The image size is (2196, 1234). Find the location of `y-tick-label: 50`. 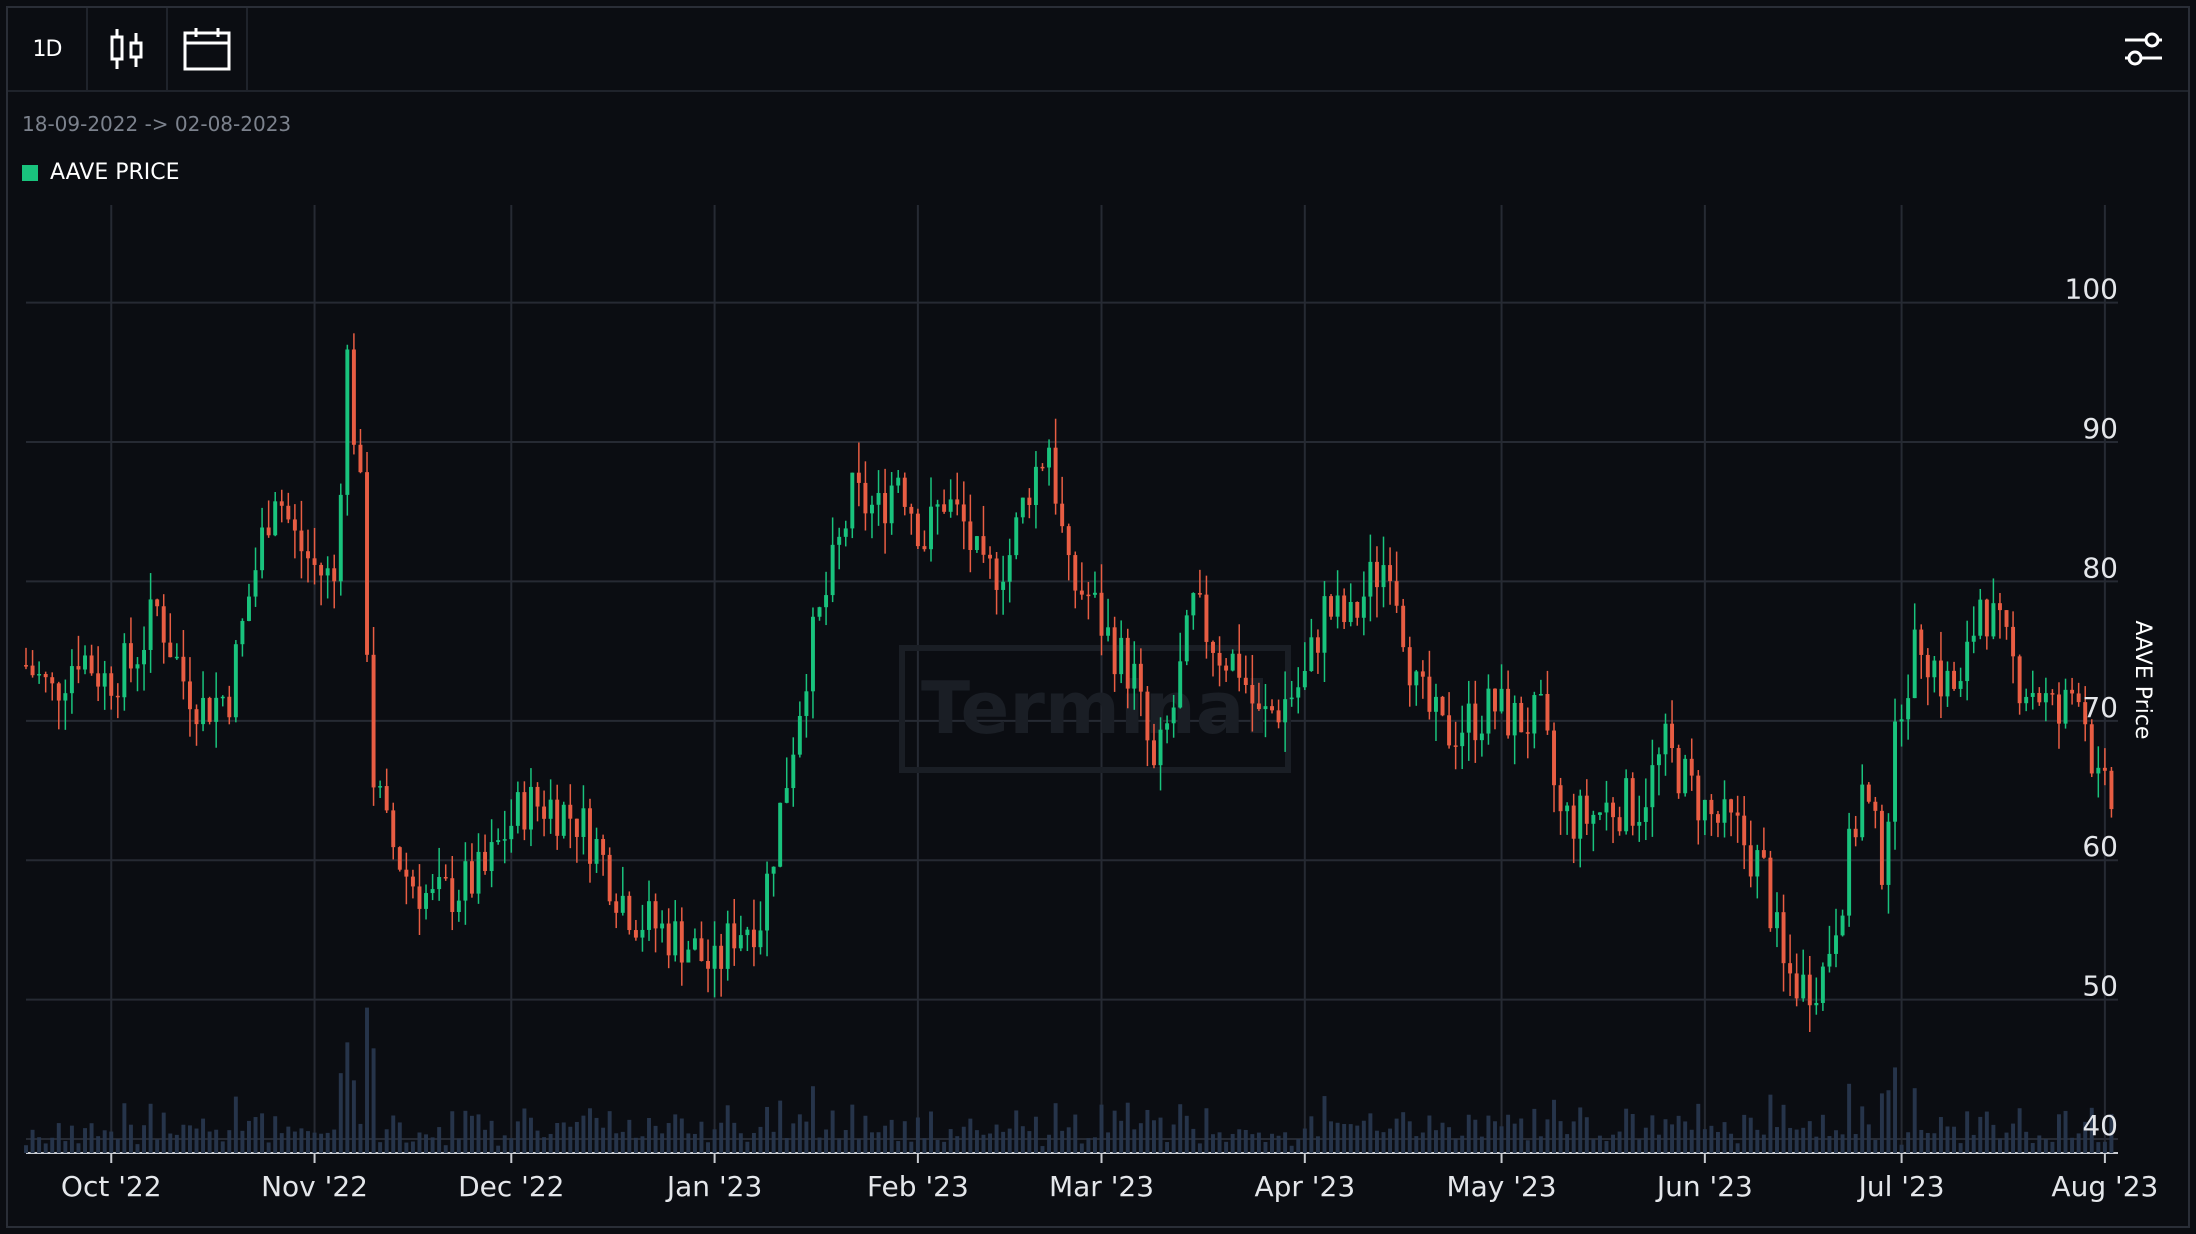

y-tick-label: 50 is located at coordinates (2100, 986).